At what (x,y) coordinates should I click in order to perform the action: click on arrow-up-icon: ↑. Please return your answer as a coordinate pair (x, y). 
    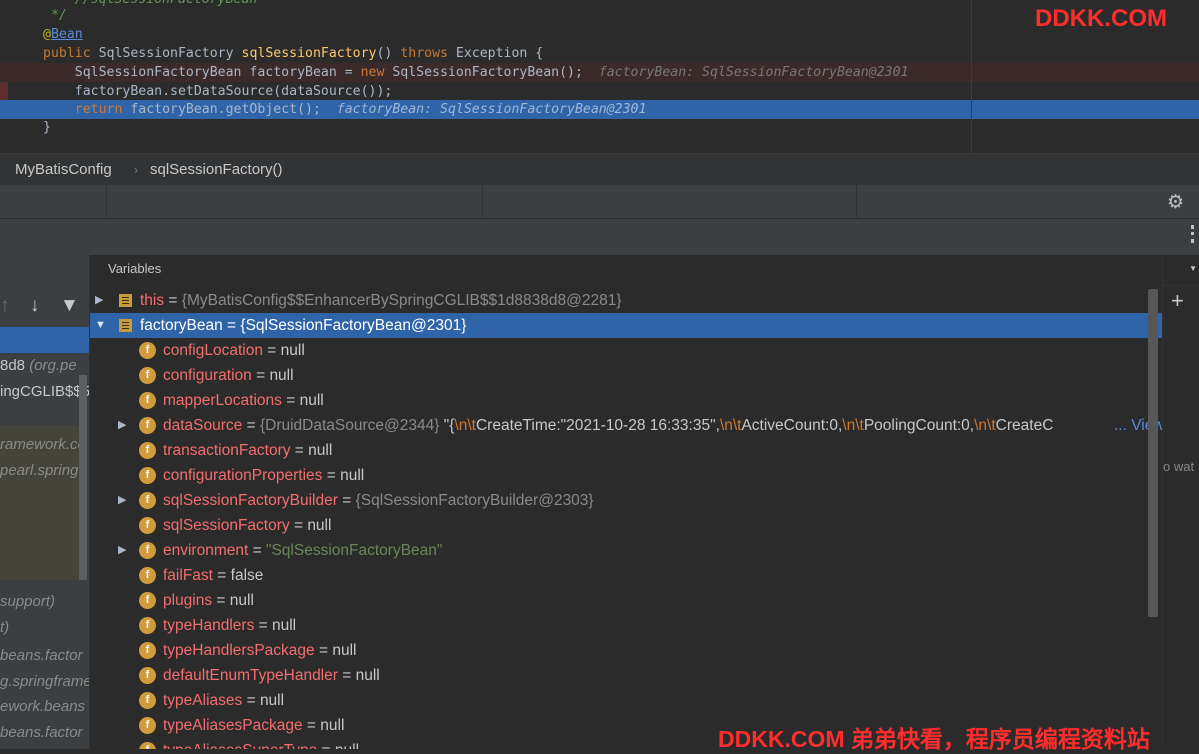
    Looking at the image, I should click on (5, 306).